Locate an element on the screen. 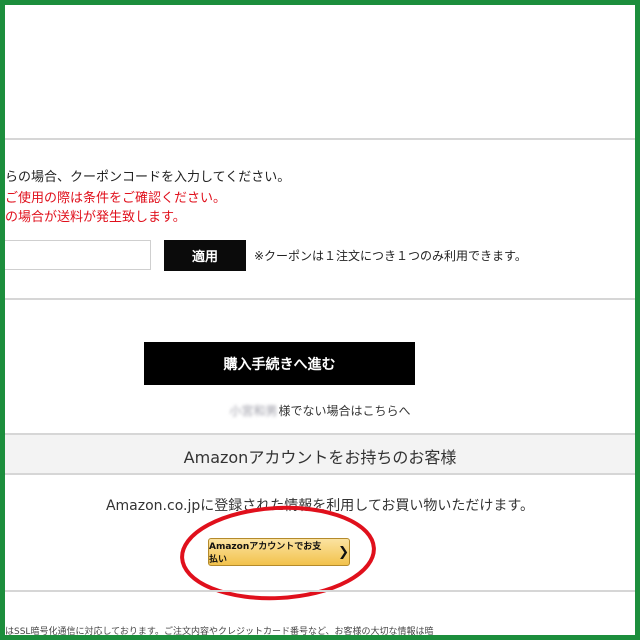  amazon-section-title: Amazonアカウントをお持ちのお客様 is located at coordinates (320, 457).